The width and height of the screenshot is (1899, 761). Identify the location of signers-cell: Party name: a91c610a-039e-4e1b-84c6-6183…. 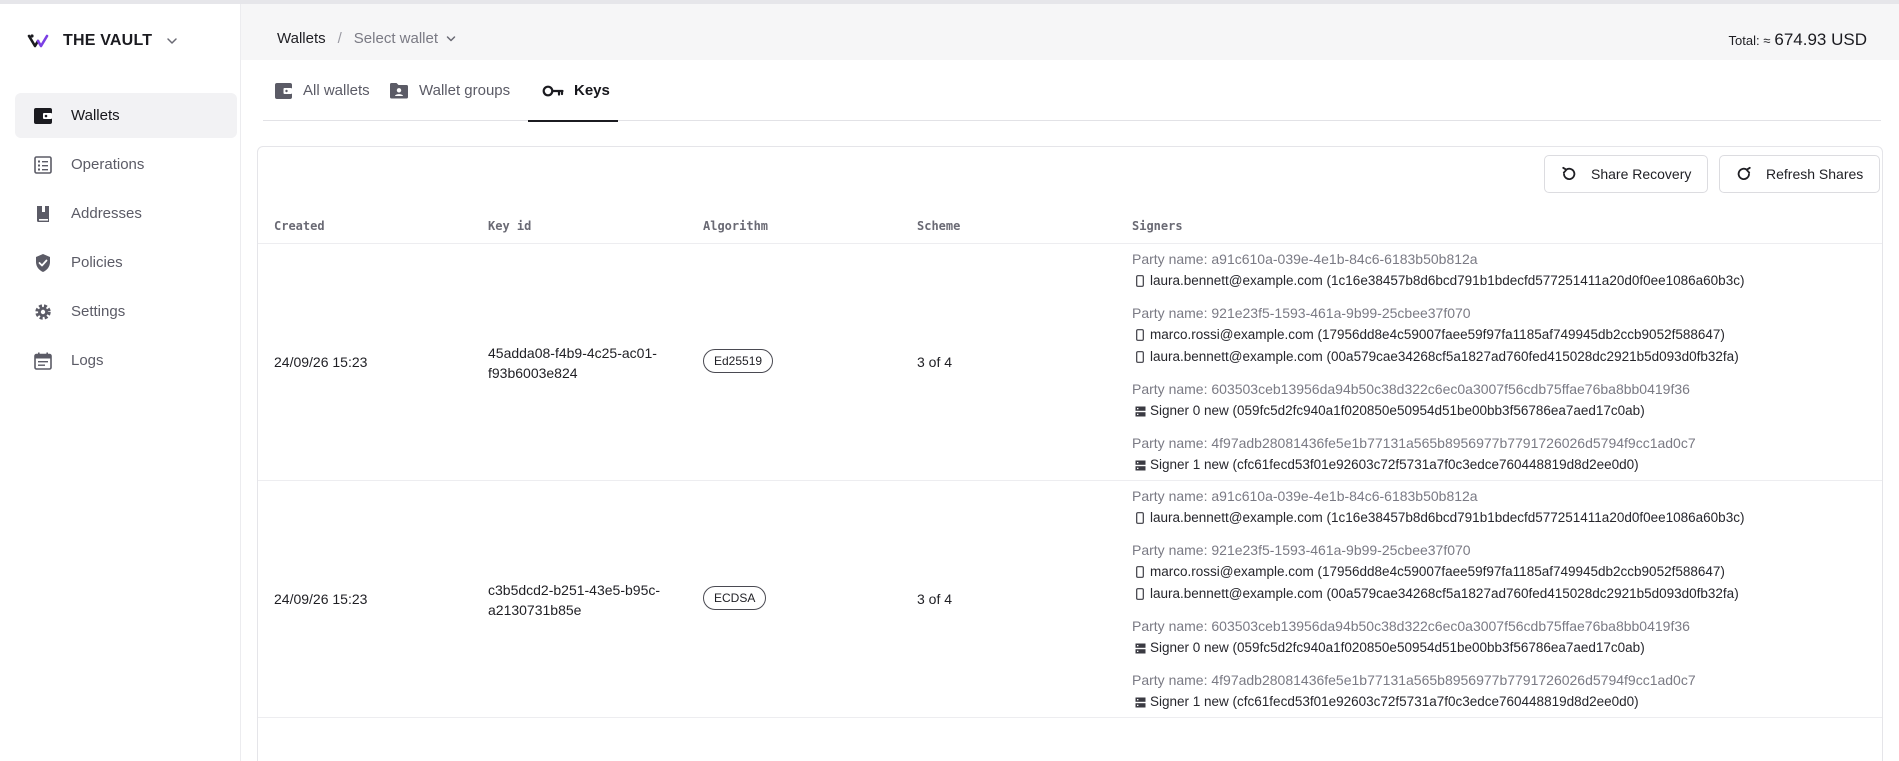
(1502, 368).